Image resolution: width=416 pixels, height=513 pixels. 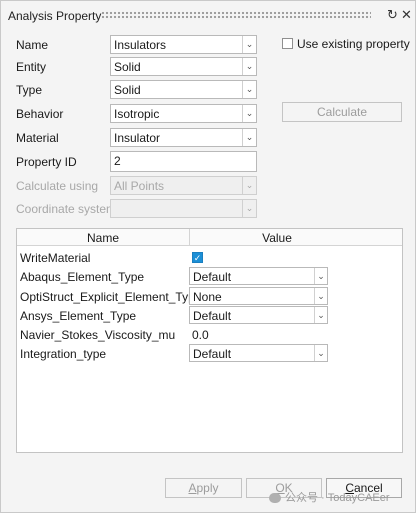 What do you see at coordinates (192, 488) in the screenshot?
I see `apply-mnemonic: A` at bounding box center [192, 488].